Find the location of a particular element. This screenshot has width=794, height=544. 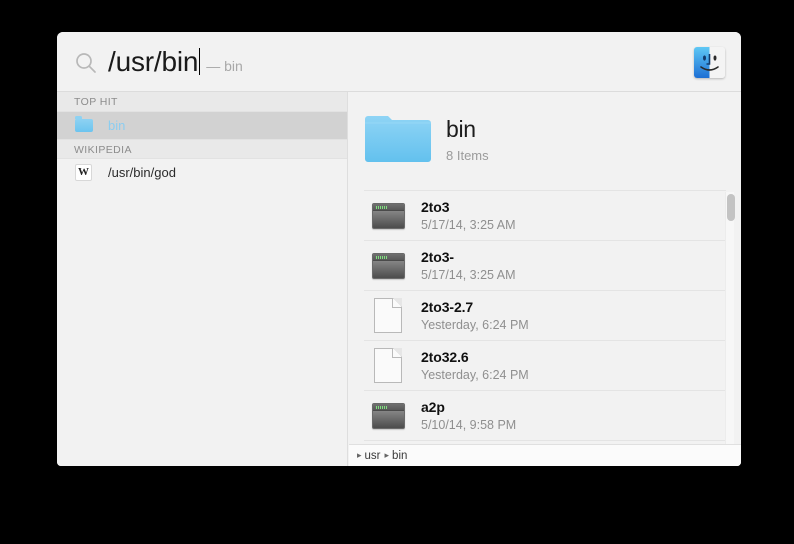

list-item: 2to3-2.7 Yesterday, 6:24 PM is located at coordinates (545, 315).